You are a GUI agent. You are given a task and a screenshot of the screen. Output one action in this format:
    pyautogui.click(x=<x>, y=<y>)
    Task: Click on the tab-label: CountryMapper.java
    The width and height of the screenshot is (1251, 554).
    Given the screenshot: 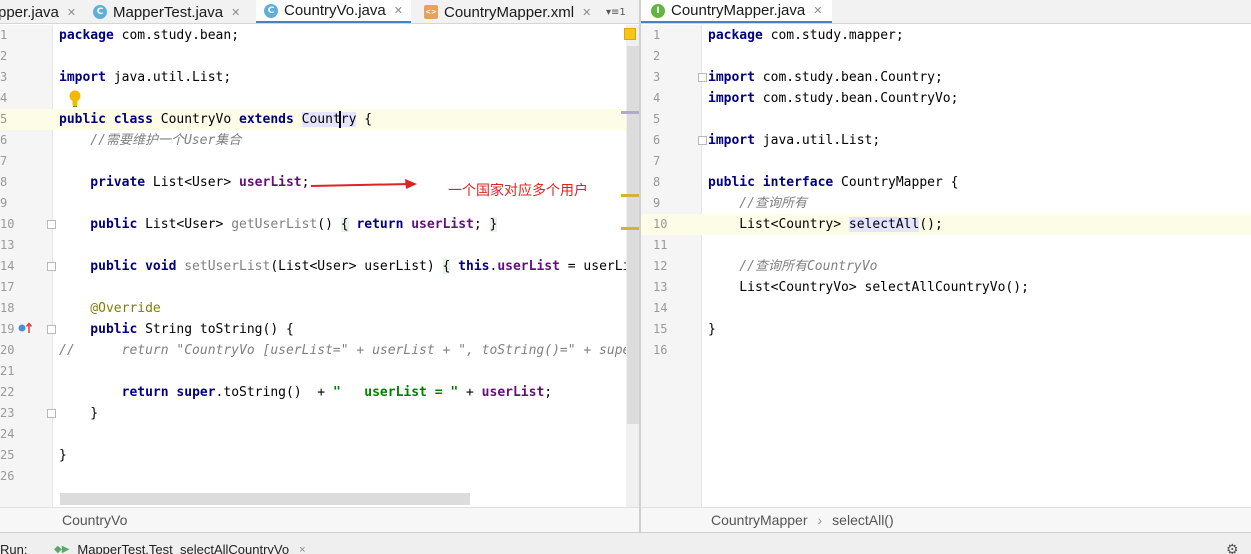 What is the action you would take?
    pyautogui.click(x=738, y=10)
    